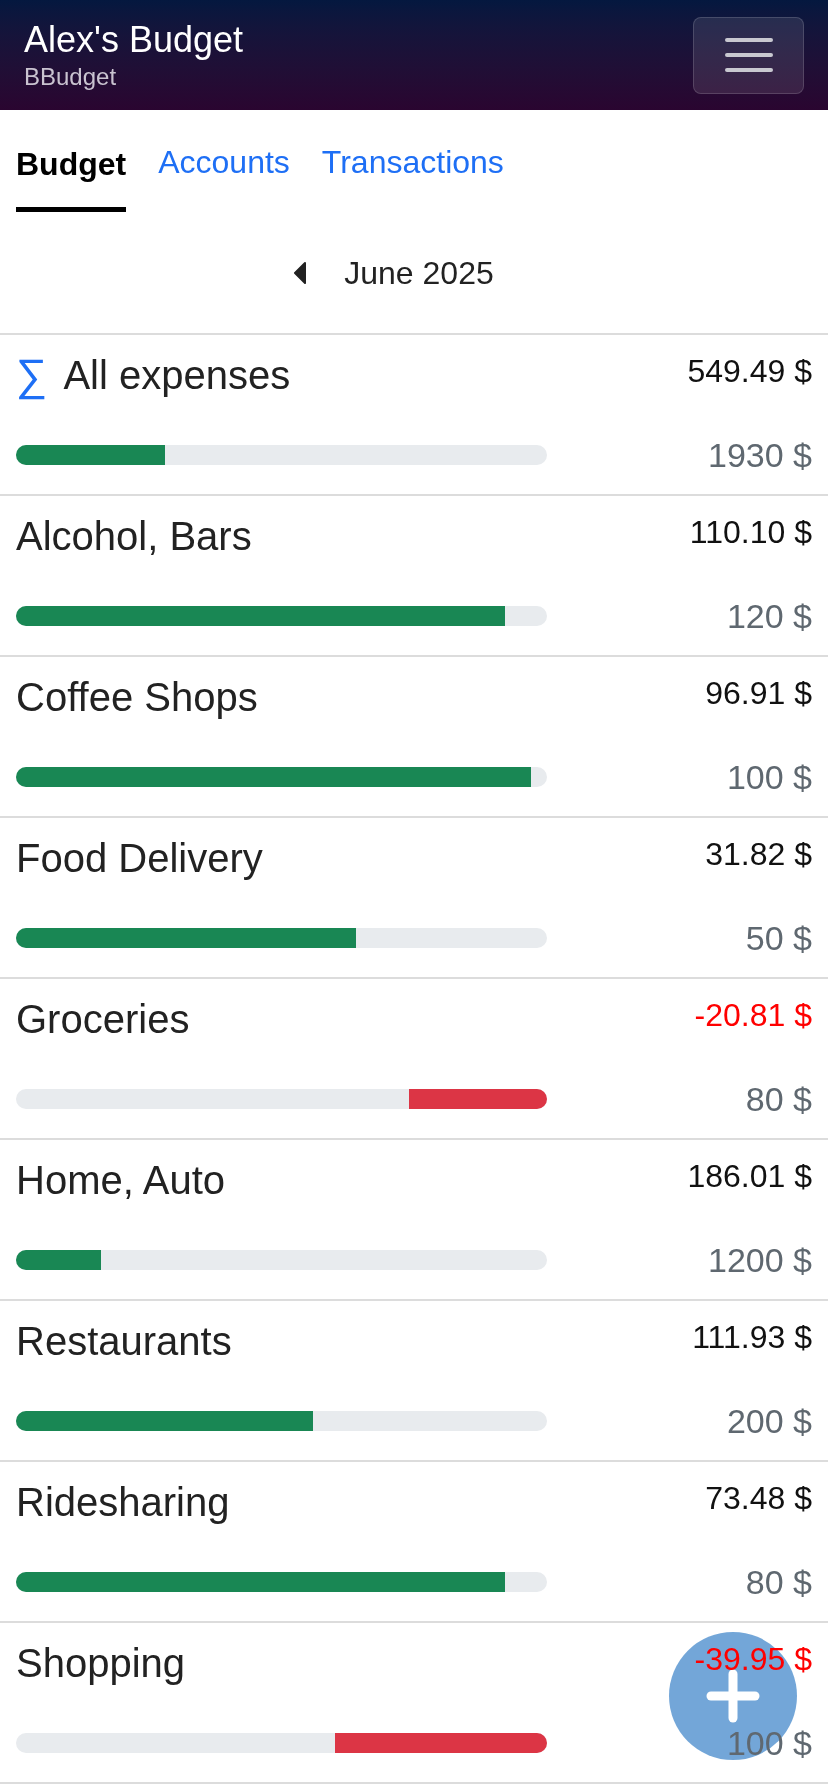  What do you see at coordinates (758, 1498) in the screenshot?
I see `remaining-amount: 73.48 $` at bounding box center [758, 1498].